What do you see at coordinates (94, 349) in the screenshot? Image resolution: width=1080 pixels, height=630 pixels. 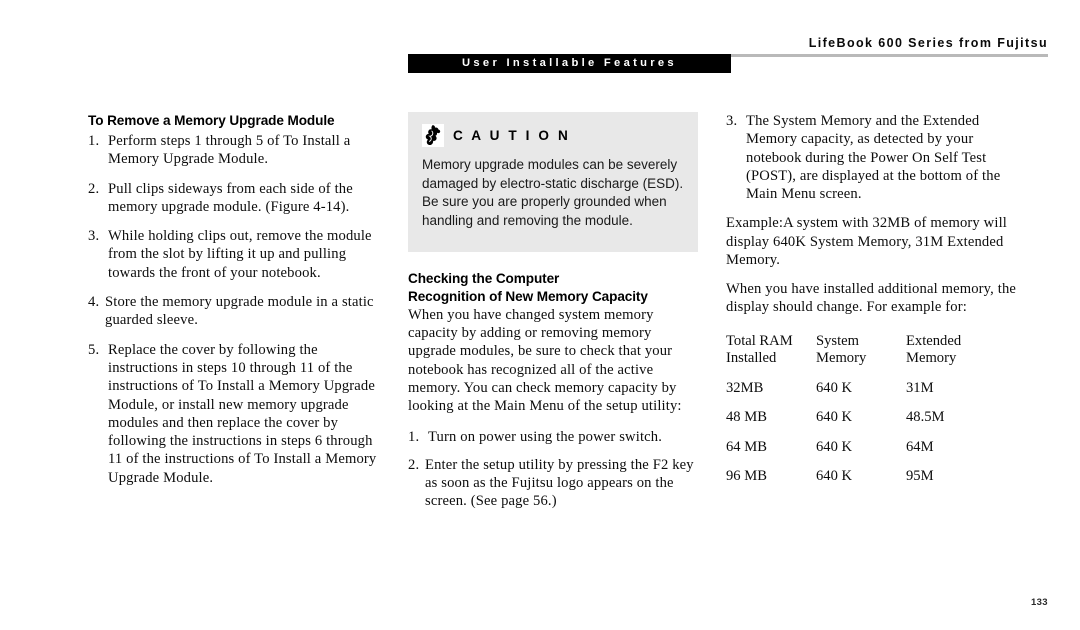 I see `list-item-number: 5.` at bounding box center [94, 349].